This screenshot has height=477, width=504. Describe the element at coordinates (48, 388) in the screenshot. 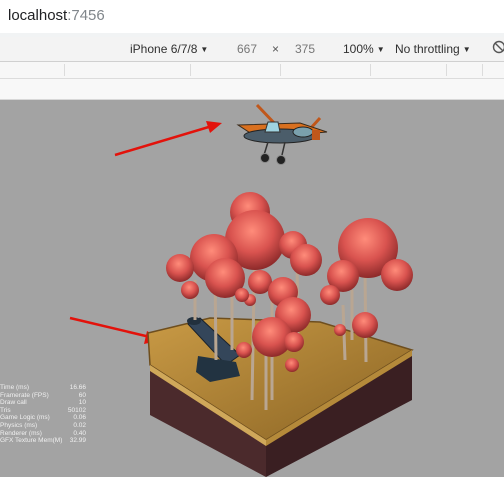

I see `stat-row: Time (ms) 16.66` at that location.